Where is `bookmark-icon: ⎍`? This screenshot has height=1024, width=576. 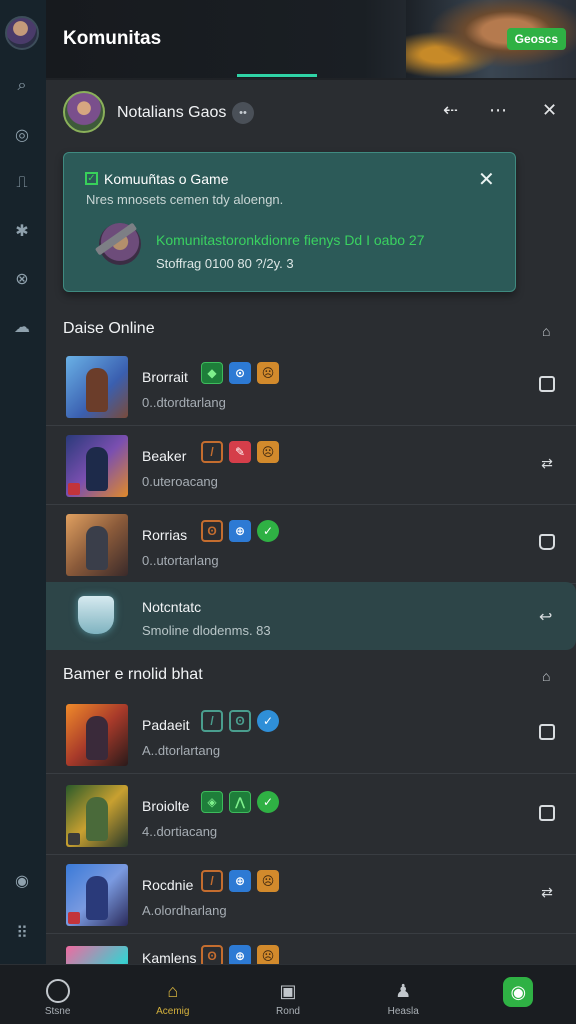 bookmark-icon: ⎍ is located at coordinates (22, 183).